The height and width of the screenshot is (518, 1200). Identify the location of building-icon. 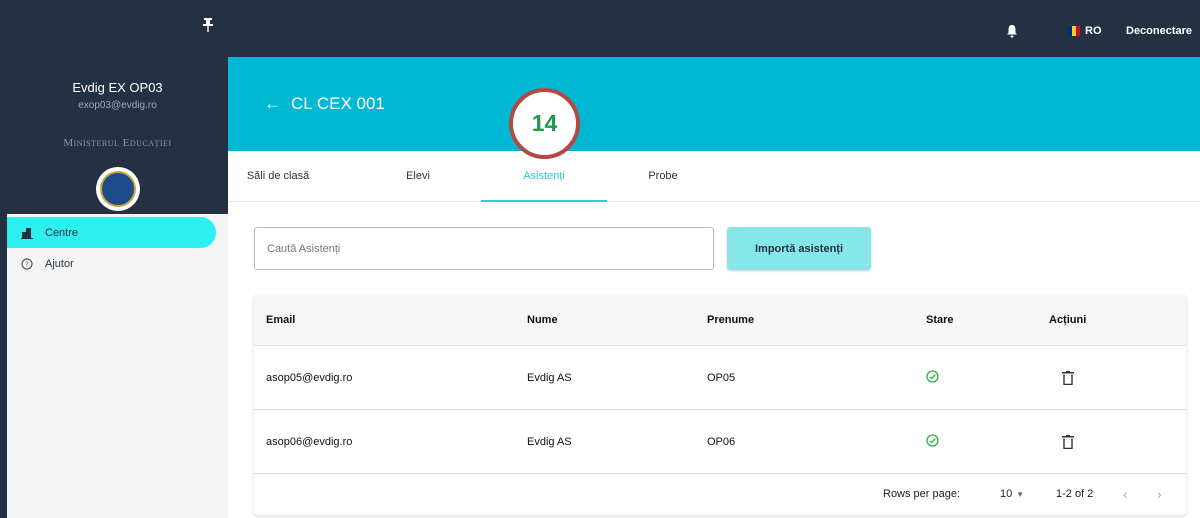
(27, 233).